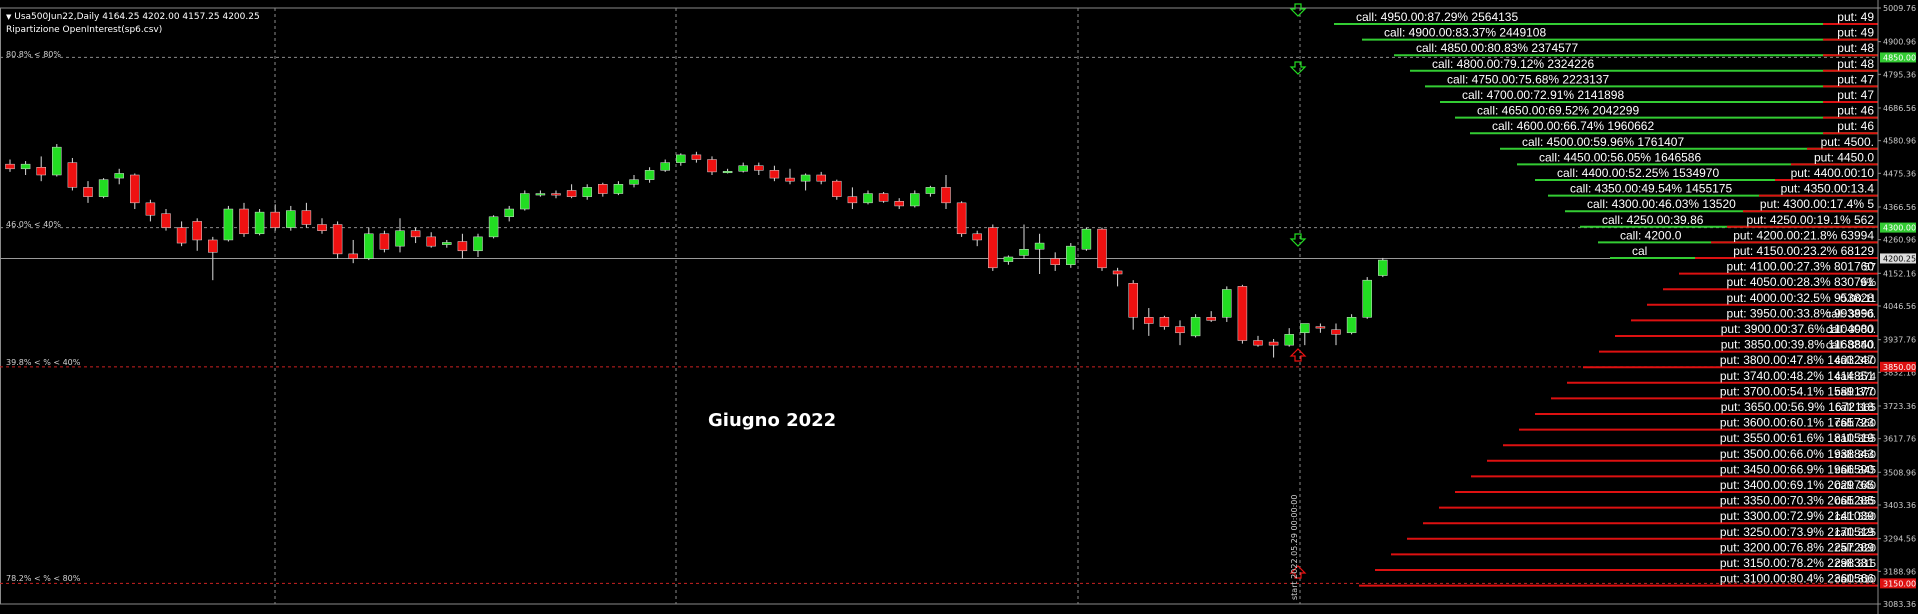 Image resolution: width=1918 pixels, height=614 pixels. I want to click on call-oi-label: call: 4250.00:39.86, so click(1653, 220).